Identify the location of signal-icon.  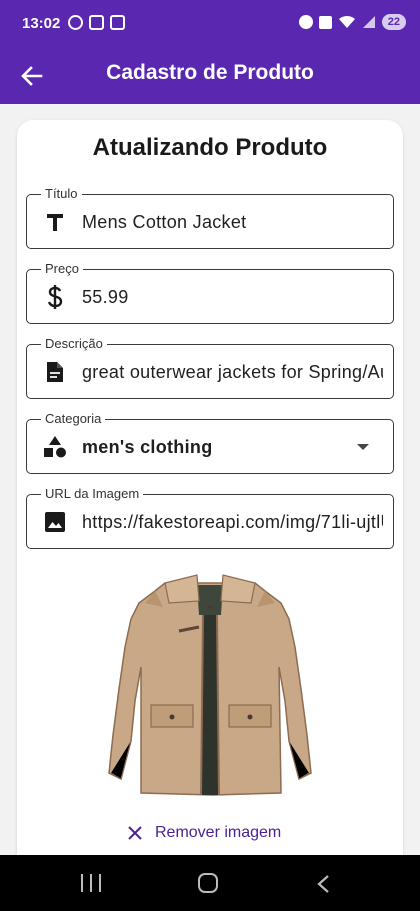
(368, 22).